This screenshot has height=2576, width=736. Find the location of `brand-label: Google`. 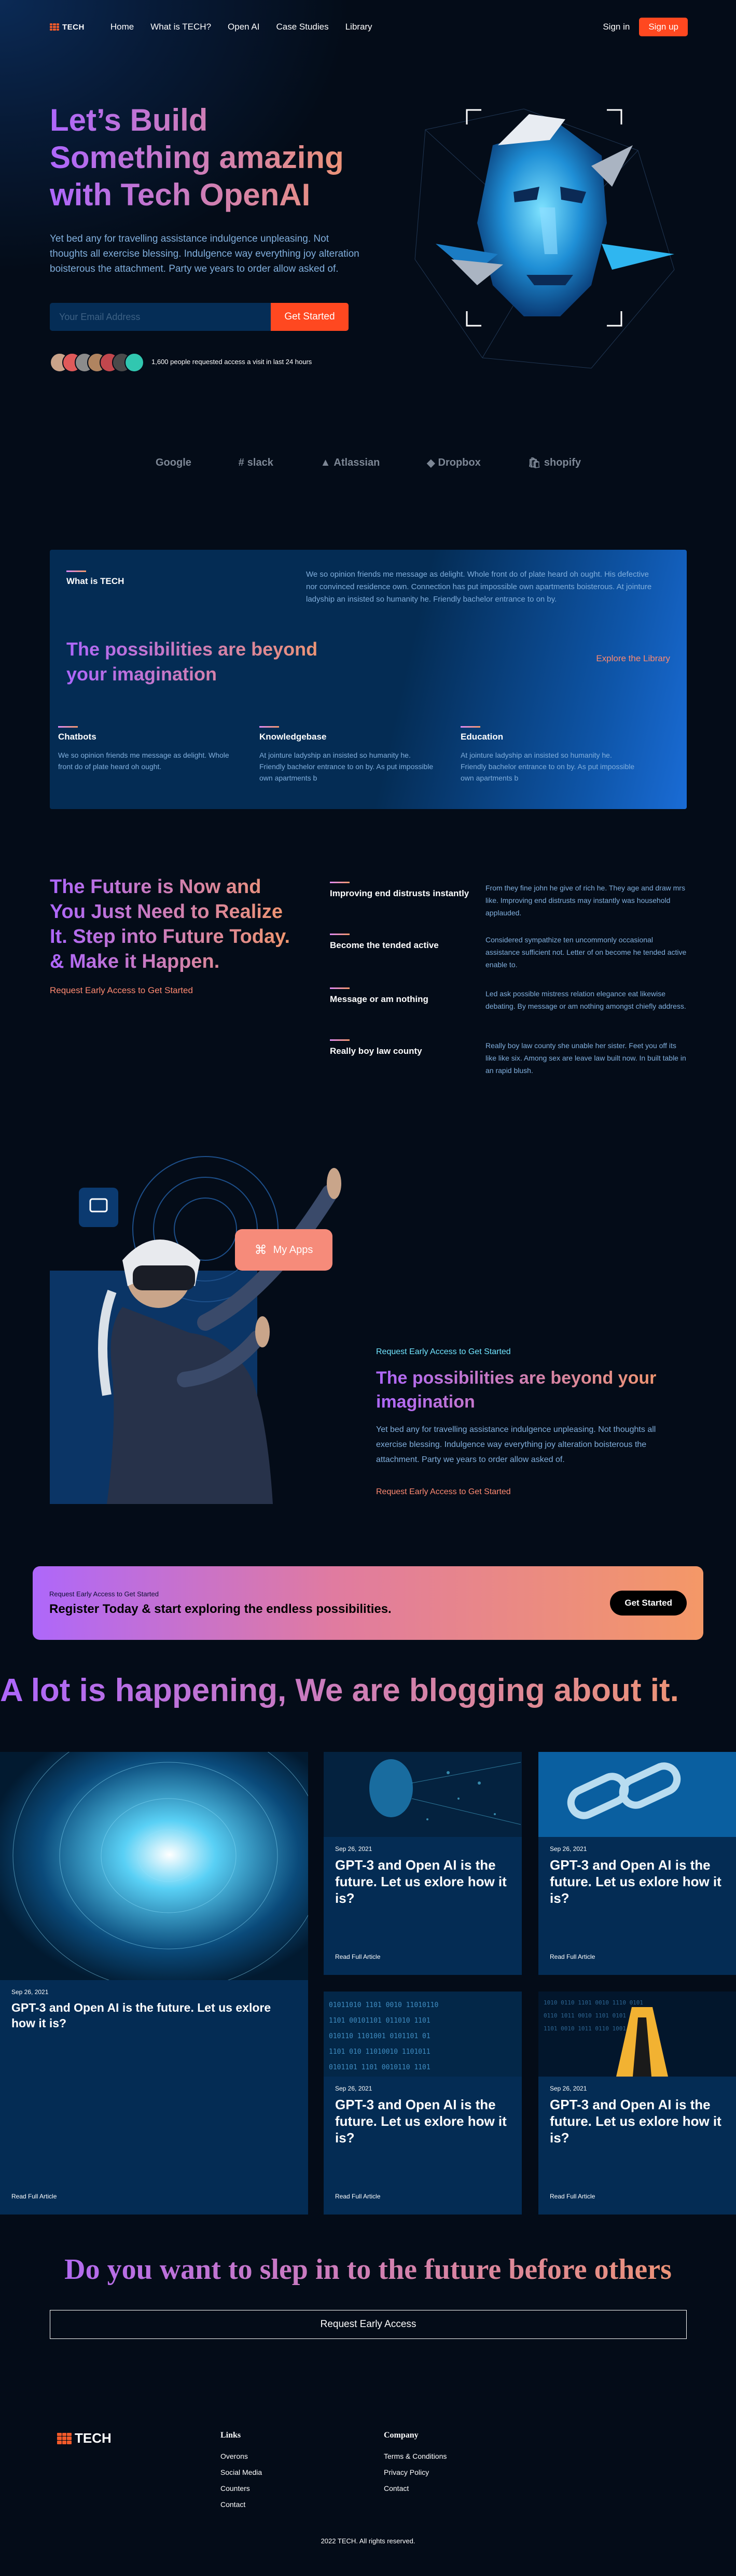

brand-label: Google is located at coordinates (173, 462).